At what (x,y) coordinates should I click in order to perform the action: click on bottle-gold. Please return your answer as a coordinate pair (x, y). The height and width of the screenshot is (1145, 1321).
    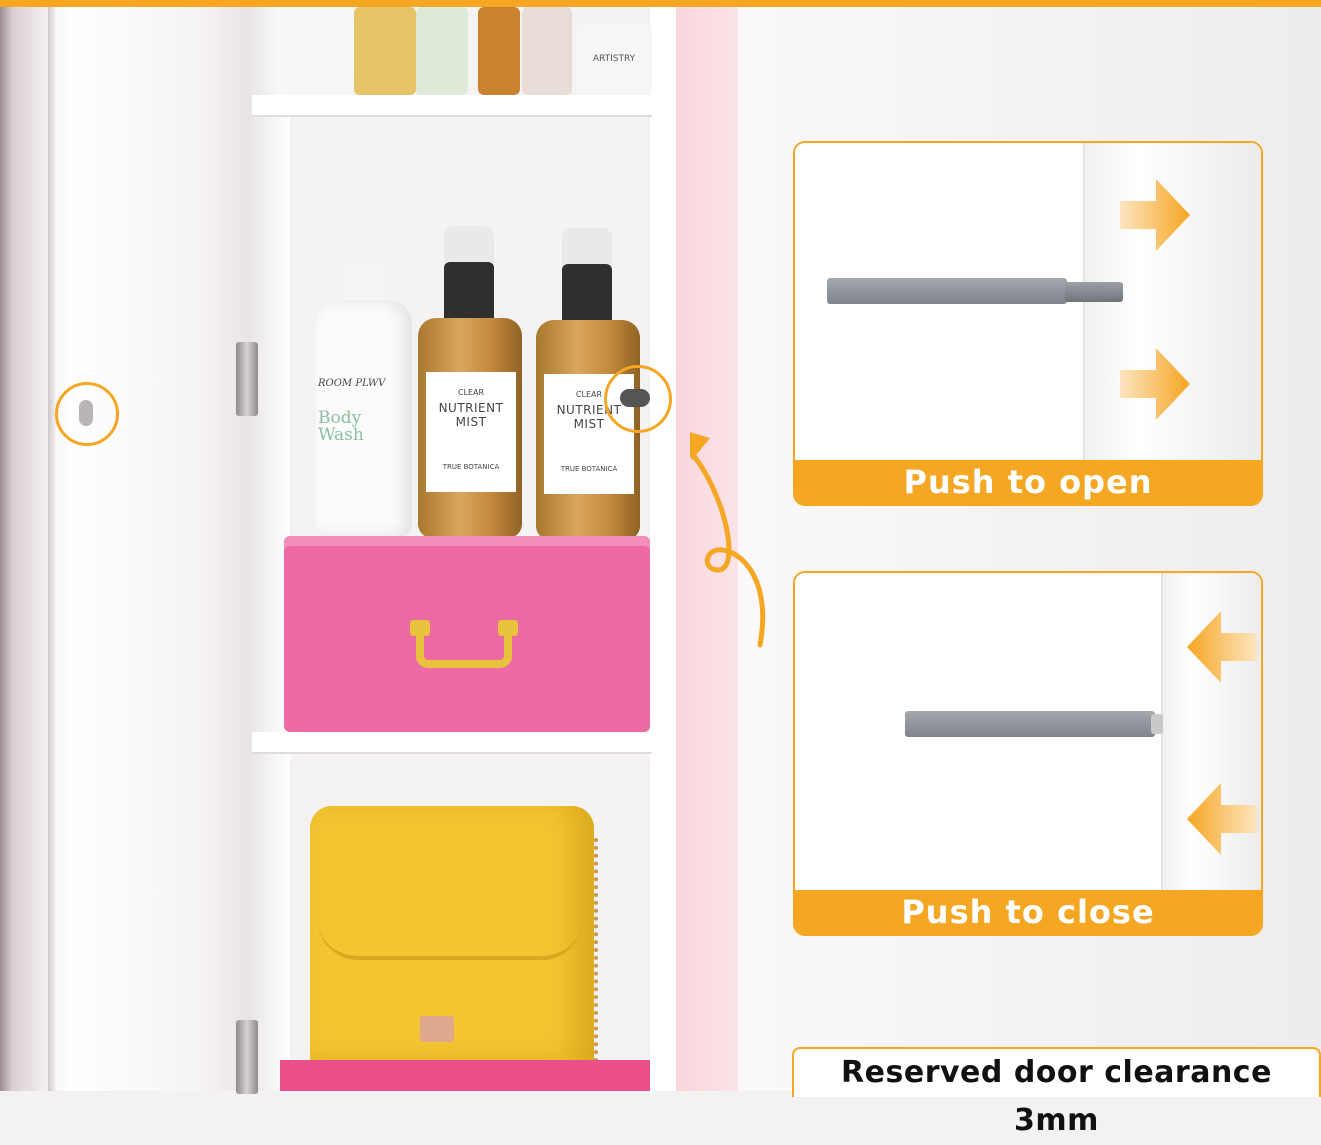
    Looking at the image, I should click on (385, 51).